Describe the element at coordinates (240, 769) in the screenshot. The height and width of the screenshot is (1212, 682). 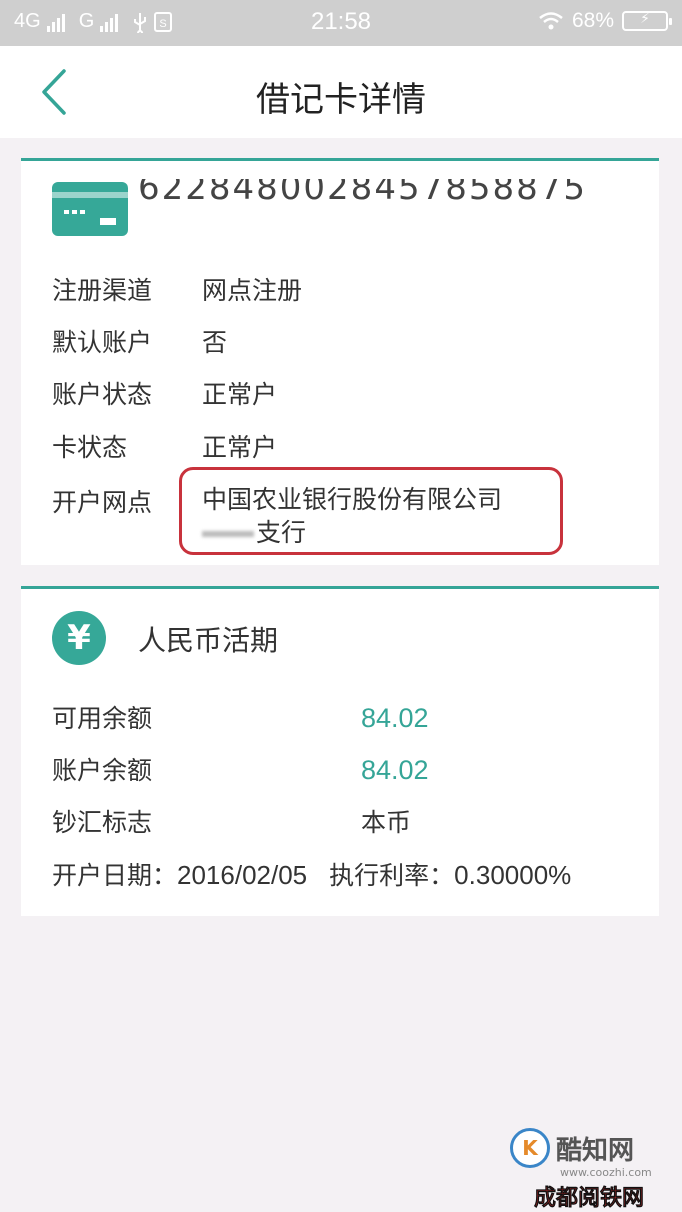
I see `info-row: 账户余额 84.02` at that location.